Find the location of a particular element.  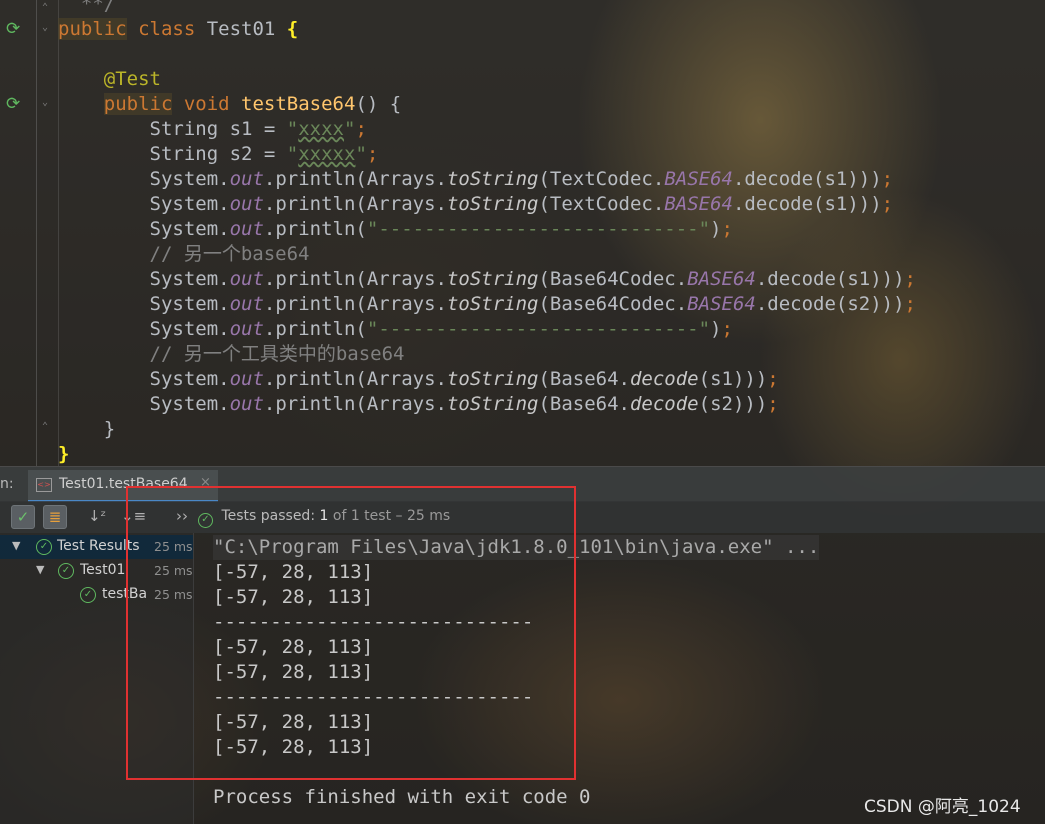

tree-item-test01: ▼ ✓ Test01 25 ms is located at coordinates (96, 571).